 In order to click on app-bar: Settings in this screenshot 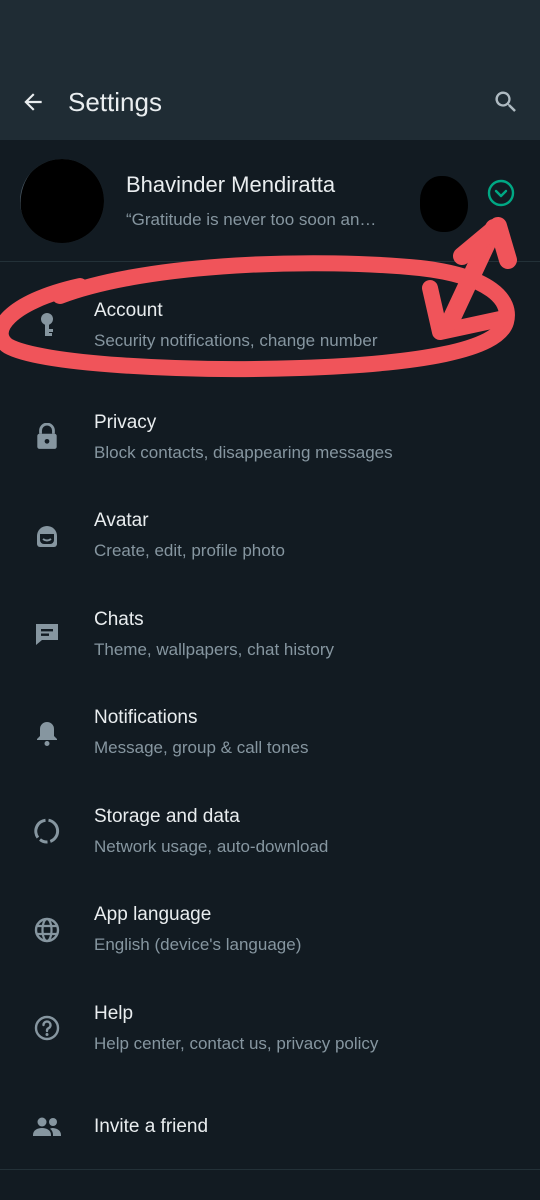, I will do `click(270, 102)`.